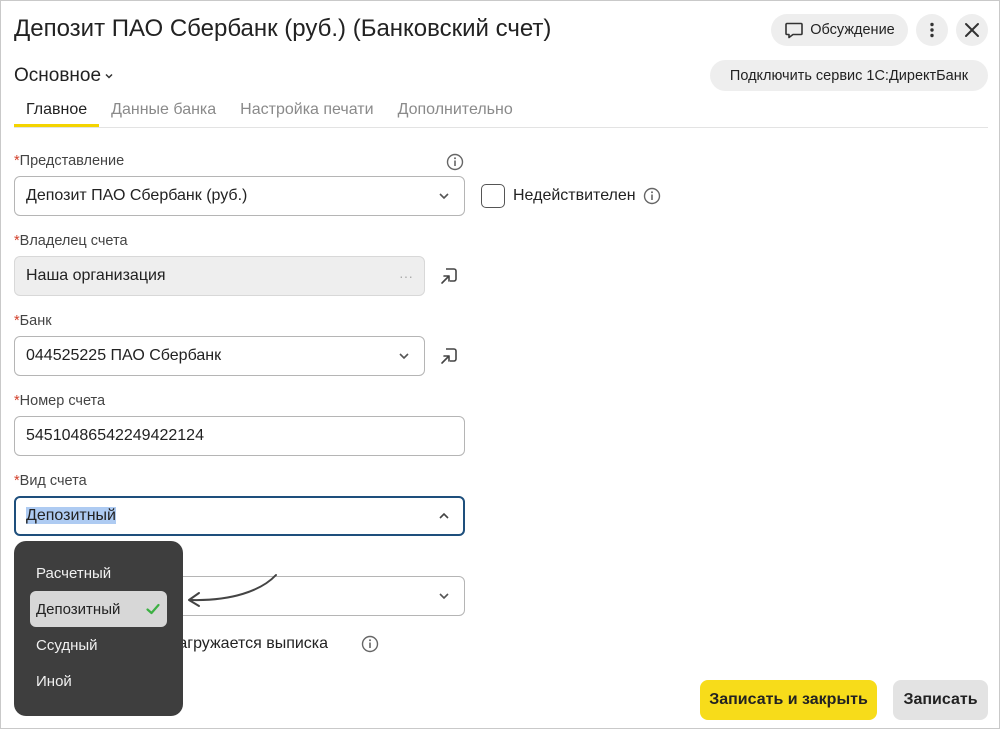 The width and height of the screenshot is (1000, 729). I want to click on dropdown-option-settlement: Расчетный, so click(98, 573).